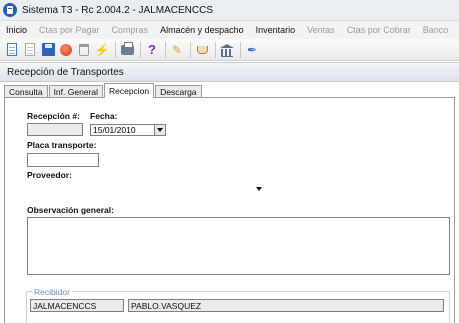  What do you see at coordinates (69, 30) in the screenshot?
I see `menu-item-ctas-por-pagar: Ctas por Pagar` at bounding box center [69, 30].